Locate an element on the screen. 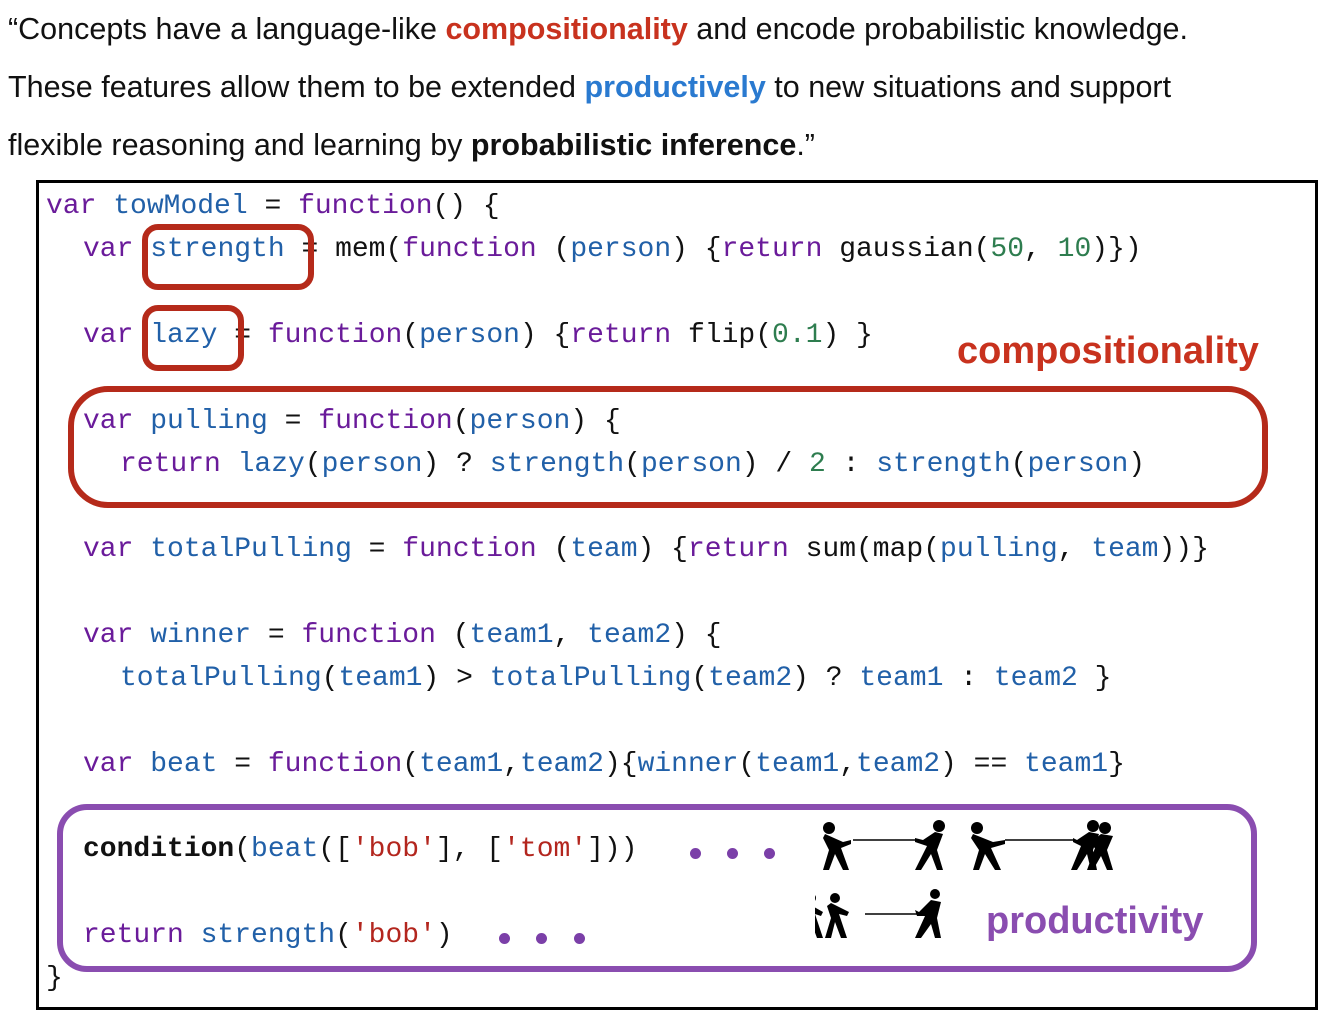  number: 0.1 is located at coordinates (797, 335).